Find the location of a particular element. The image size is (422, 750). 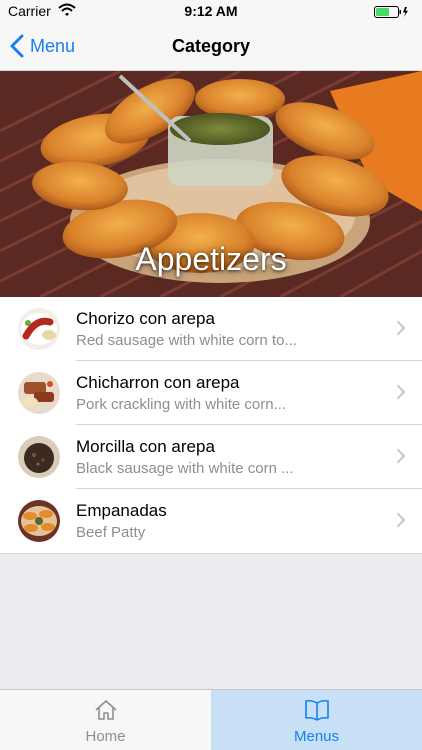

empanadas-thumbnail is located at coordinates (39, 521).